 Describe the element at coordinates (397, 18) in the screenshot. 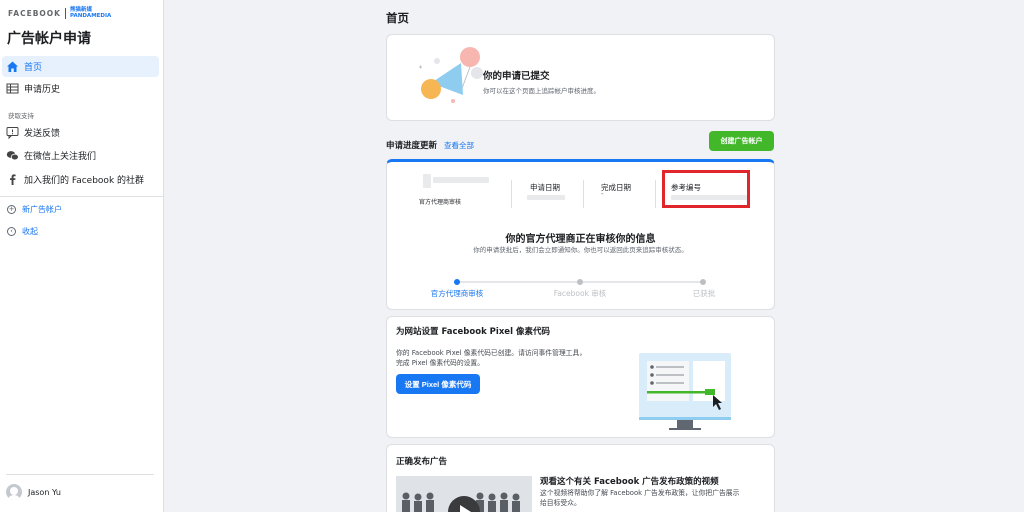

I see `page-title: 首页` at that location.